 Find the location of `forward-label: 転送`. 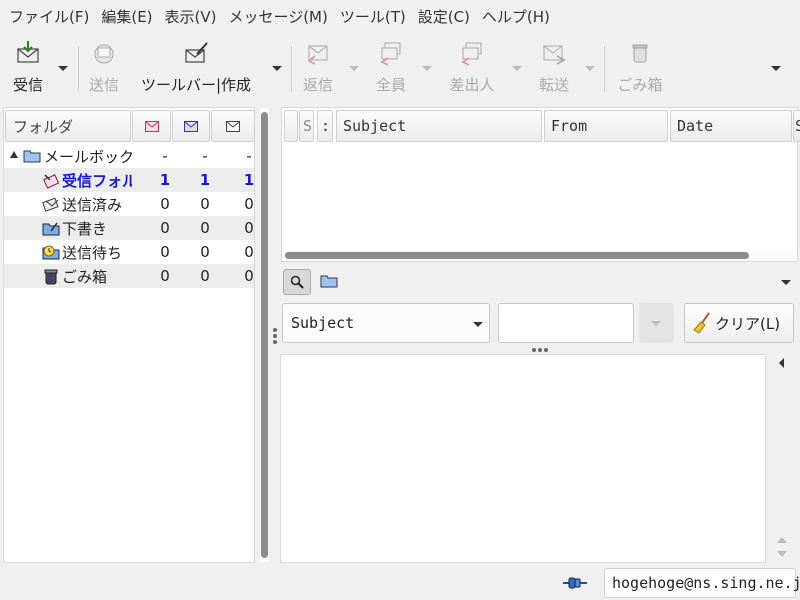

forward-label: 転送 is located at coordinates (553, 85).